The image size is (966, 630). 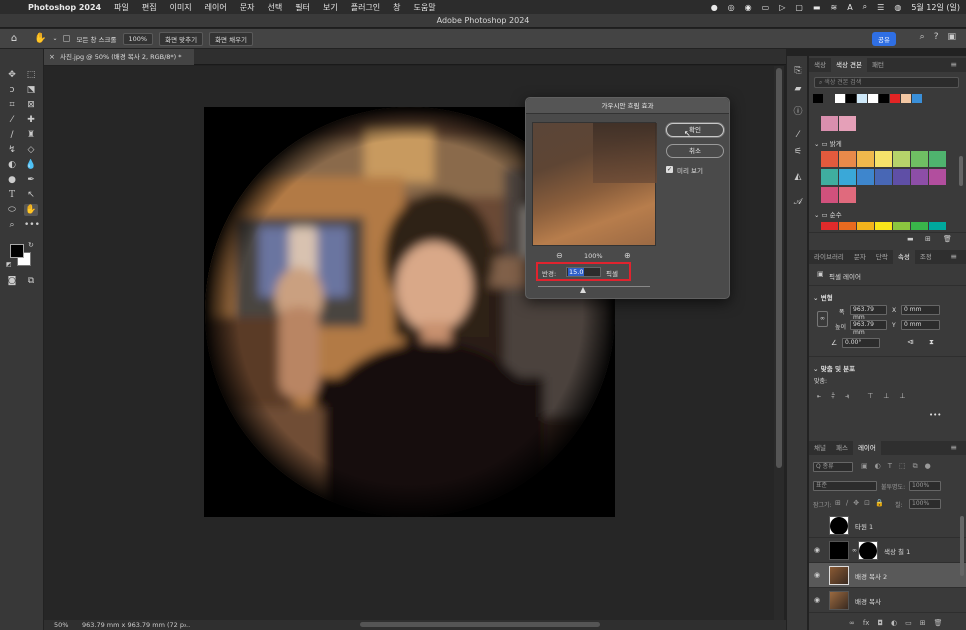 What do you see at coordinates (864, 466) in the screenshot?
I see `filter-pixel-icon: ▣` at bounding box center [864, 466].